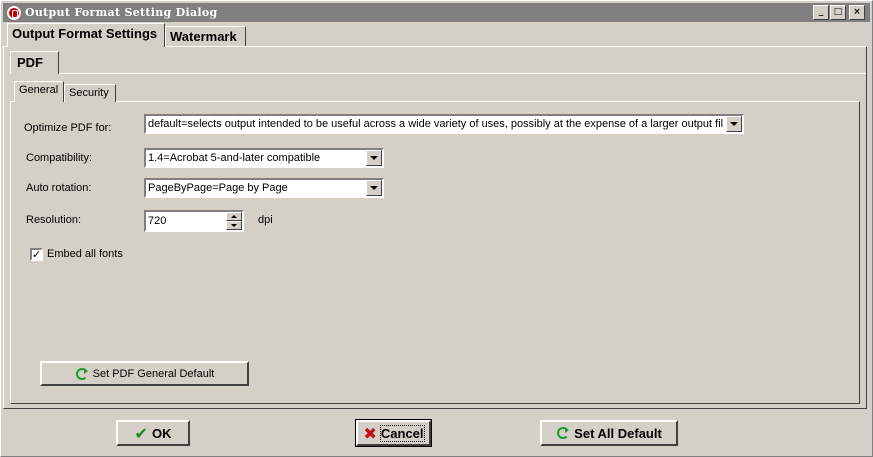 The width and height of the screenshot is (873, 457). Describe the element at coordinates (194, 221) in the screenshot. I see `resolution-spinner: 720` at that location.